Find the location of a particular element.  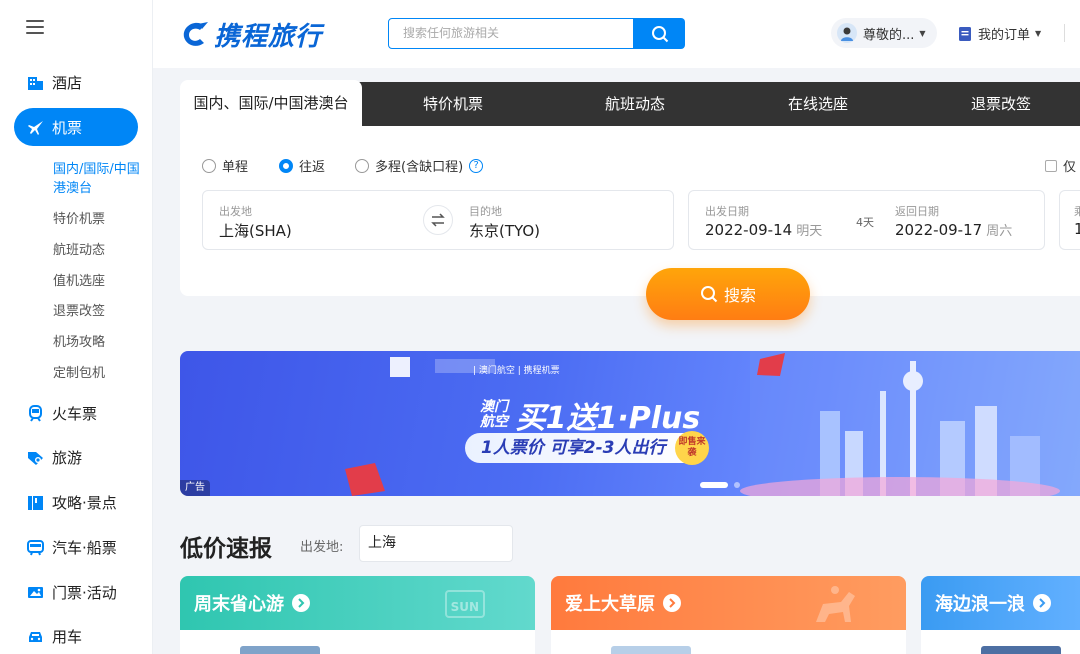

deal-card-header: 爱上大草原 is located at coordinates (728, 603).